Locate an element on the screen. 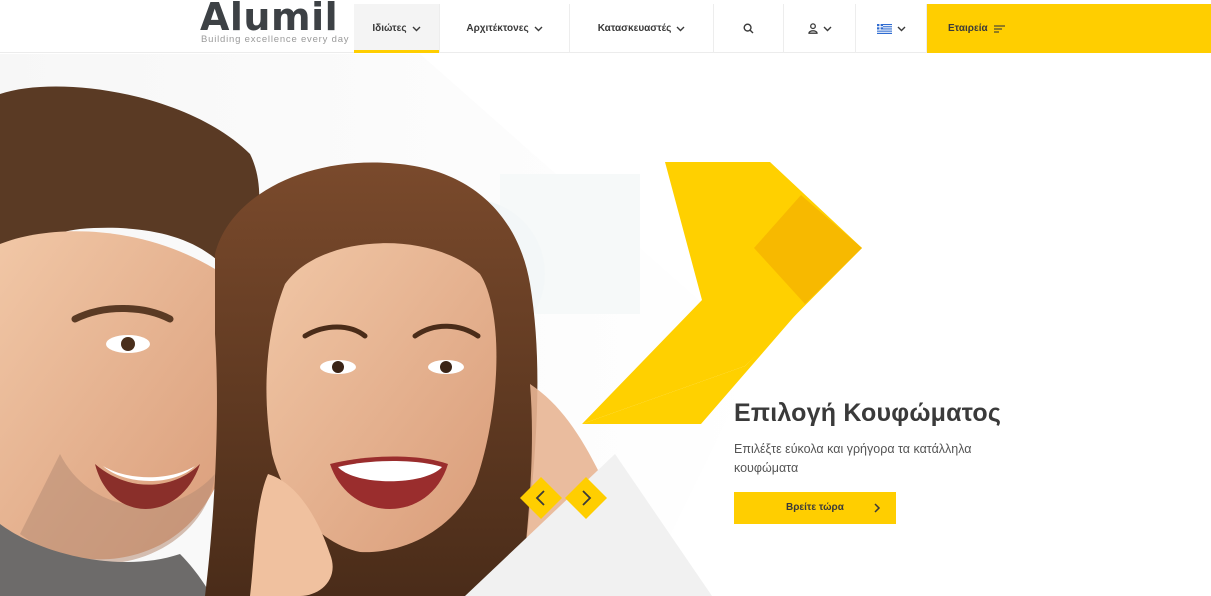 The image size is (1211, 596). nav-item-architects: Αρχιτέκτονες is located at coordinates (505, 28).